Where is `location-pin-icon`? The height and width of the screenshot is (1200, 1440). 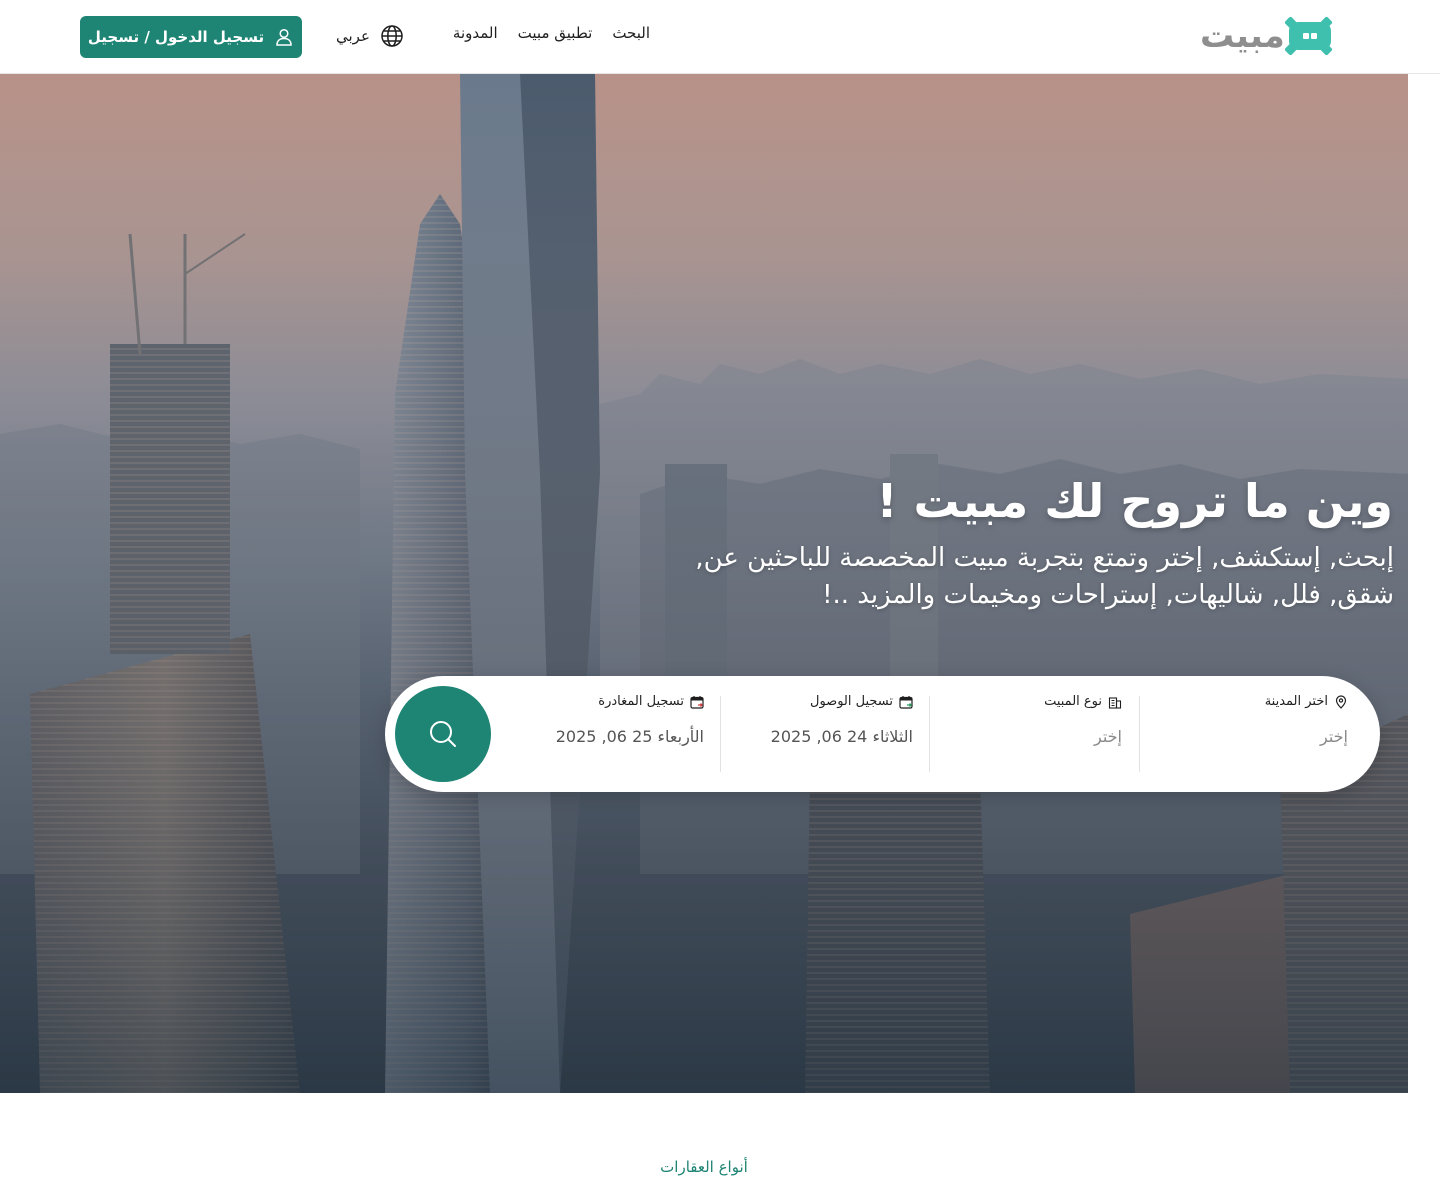
location-pin-icon is located at coordinates (1341, 701).